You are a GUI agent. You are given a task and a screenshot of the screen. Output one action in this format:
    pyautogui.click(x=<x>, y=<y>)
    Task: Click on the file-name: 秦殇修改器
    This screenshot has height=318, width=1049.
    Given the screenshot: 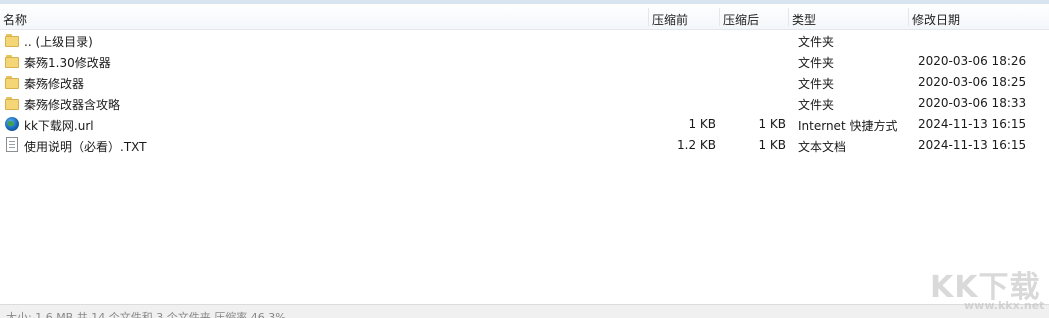 What is the action you would take?
    pyautogui.click(x=54, y=84)
    